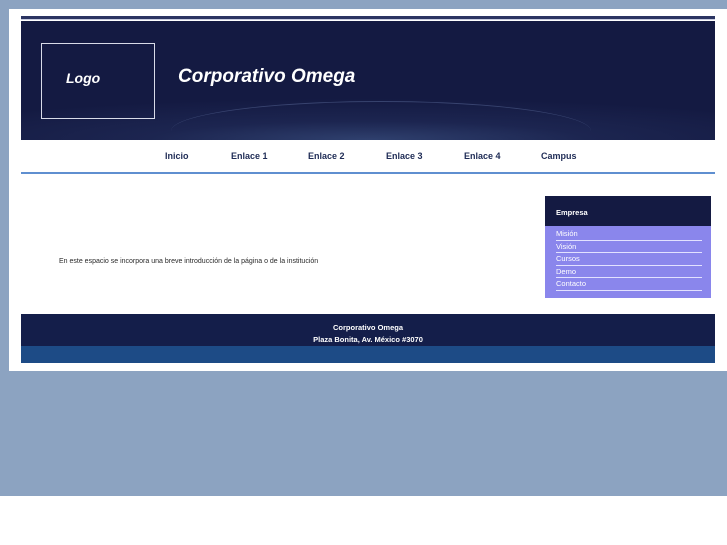 The height and width of the screenshot is (545, 727). I want to click on sidebar-item-cursos: Cursos, so click(629, 259).